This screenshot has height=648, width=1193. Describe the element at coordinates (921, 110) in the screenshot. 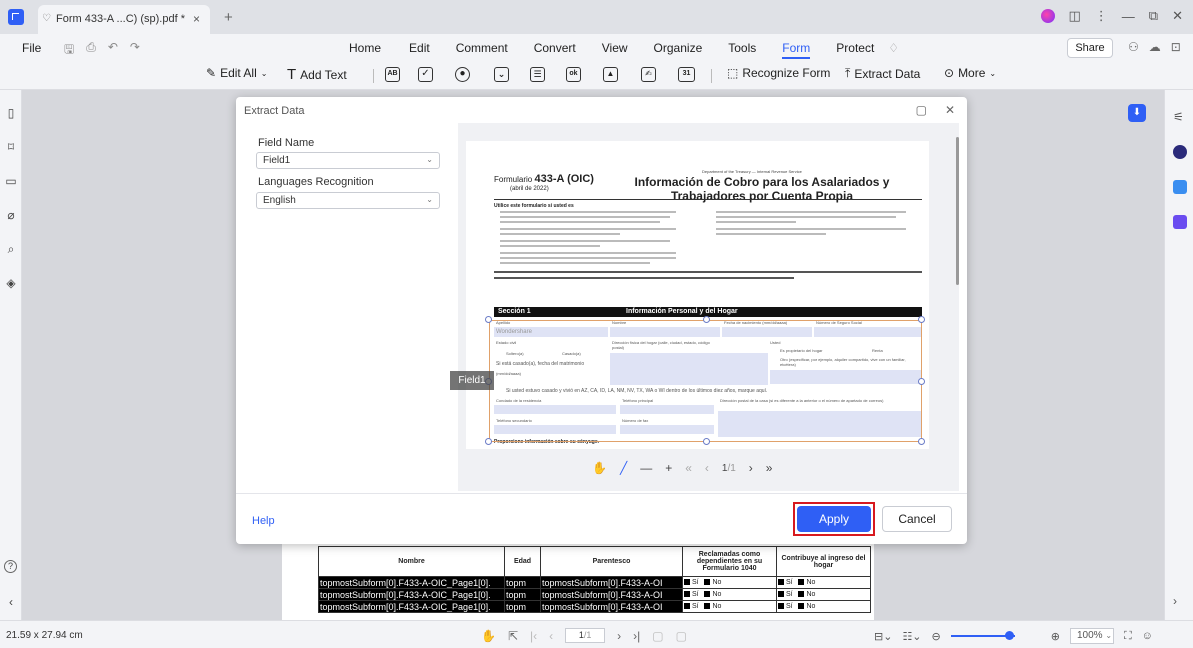

I see `maximize-icon: ▢` at that location.